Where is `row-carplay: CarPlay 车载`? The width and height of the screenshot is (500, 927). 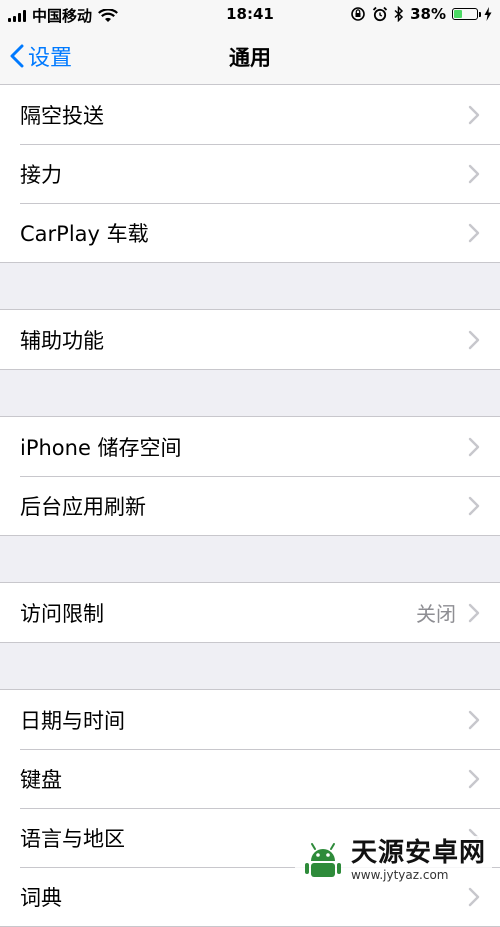
row-carplay: CarPlay 车载 is located at coordinates (250, 232).